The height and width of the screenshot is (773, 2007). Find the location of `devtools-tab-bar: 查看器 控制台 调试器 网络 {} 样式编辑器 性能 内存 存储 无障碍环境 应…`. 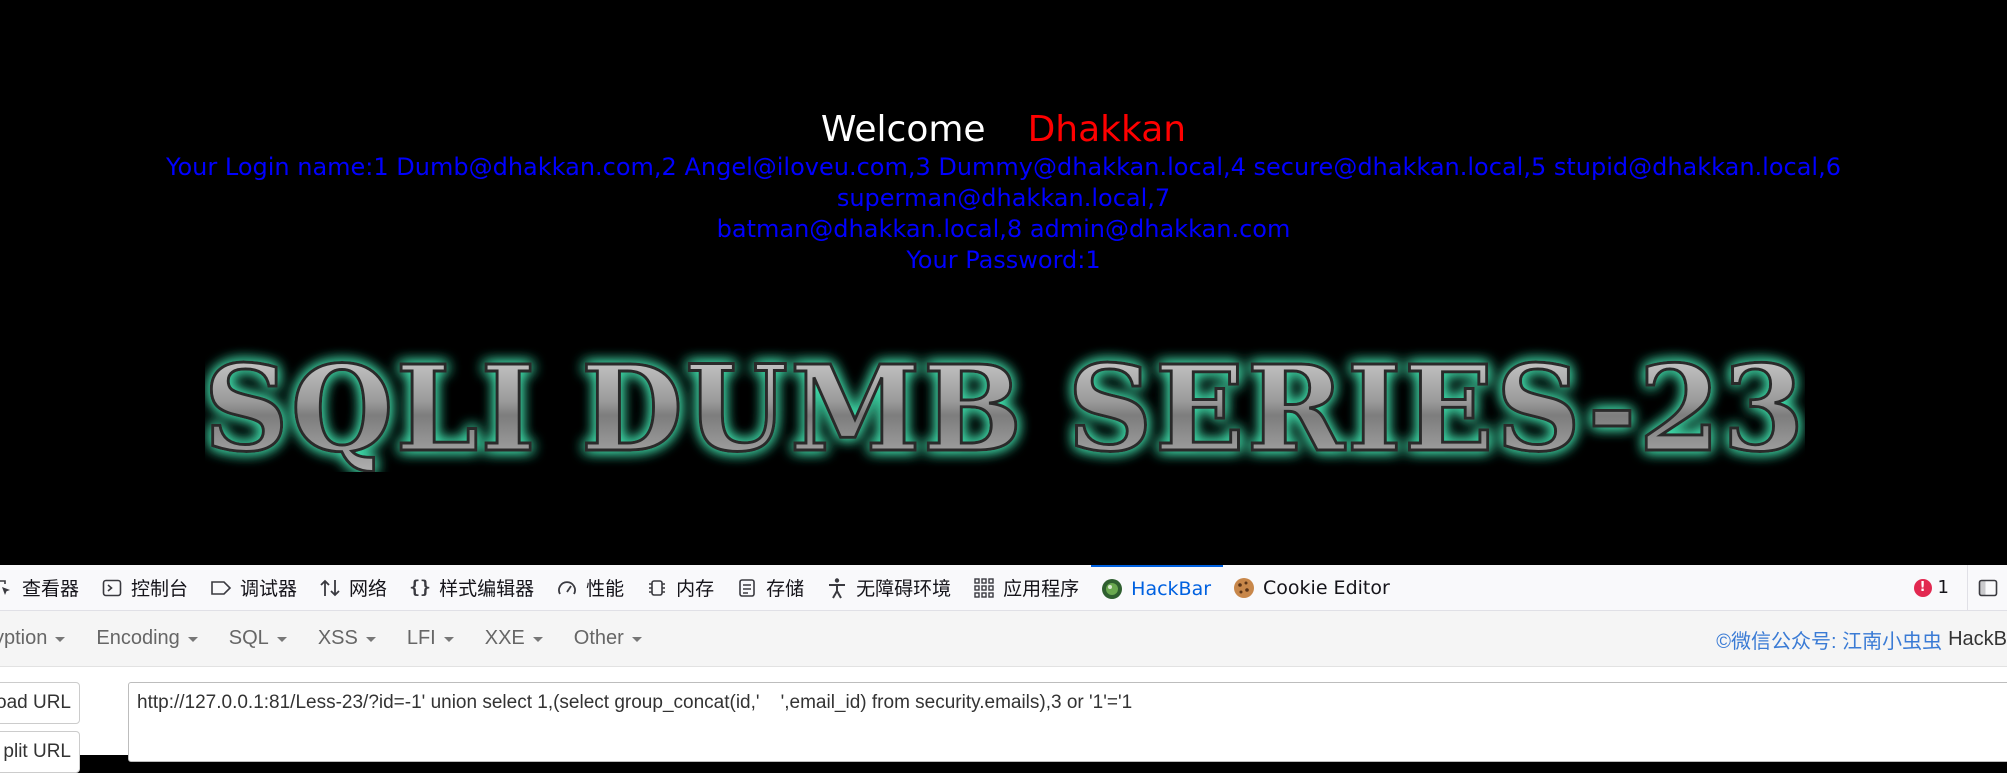

devtools-tab-bar: 查看器 控制台 调试器 网络 {} 样式编辑器 性能 内存 存储 无障碍环境 应… is located at coordinates (1003, 587).